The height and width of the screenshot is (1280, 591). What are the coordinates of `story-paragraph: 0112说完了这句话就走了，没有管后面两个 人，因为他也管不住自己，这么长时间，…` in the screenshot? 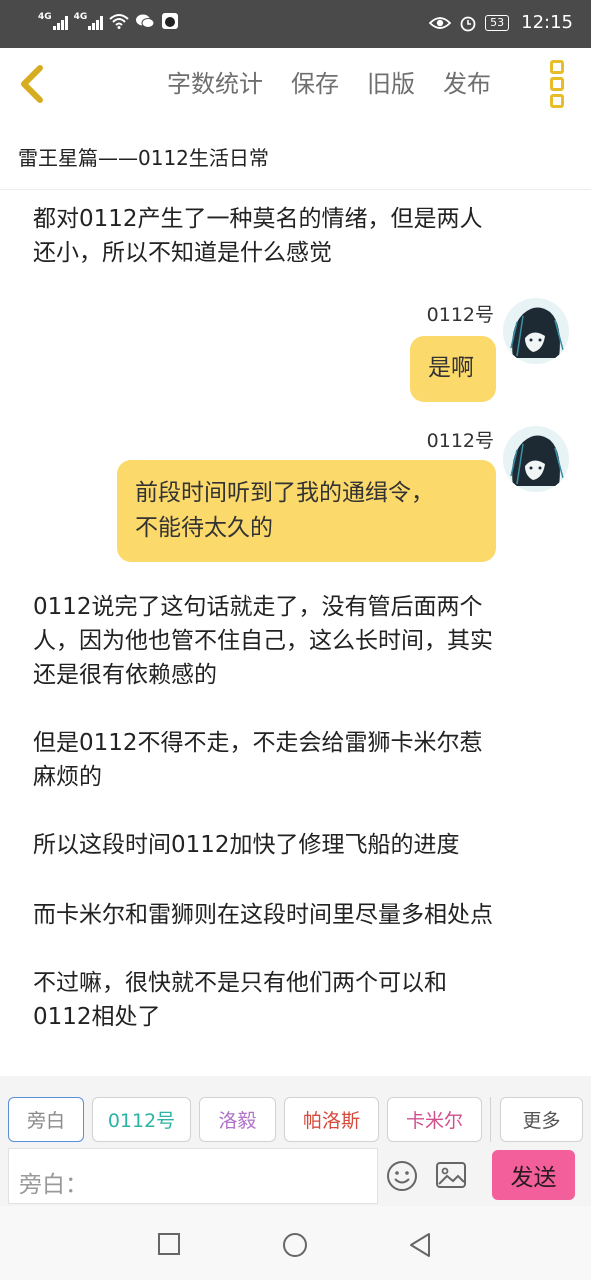 It's located at (298, 641).